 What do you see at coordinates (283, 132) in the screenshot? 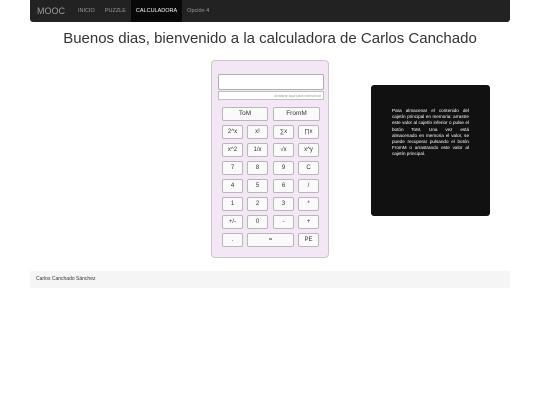
I see `sum-button: ∑x` at bounding box center [283, 132].